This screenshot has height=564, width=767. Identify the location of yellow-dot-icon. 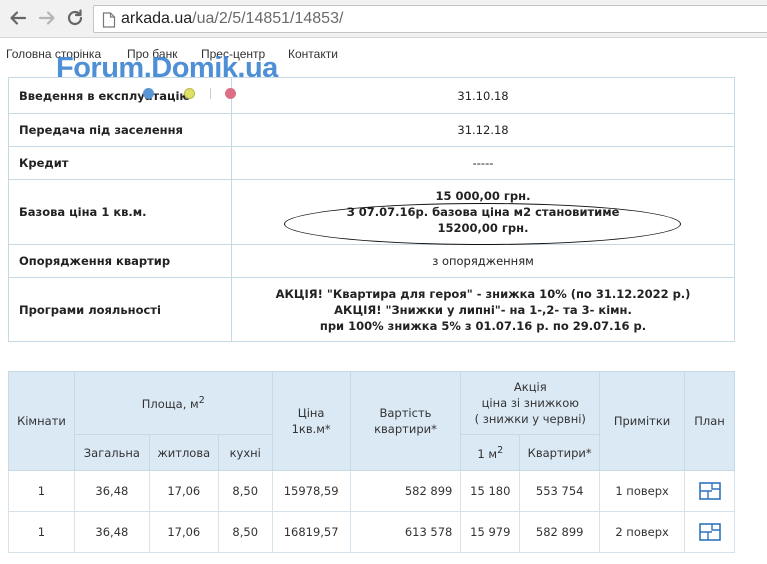
(189, 93).